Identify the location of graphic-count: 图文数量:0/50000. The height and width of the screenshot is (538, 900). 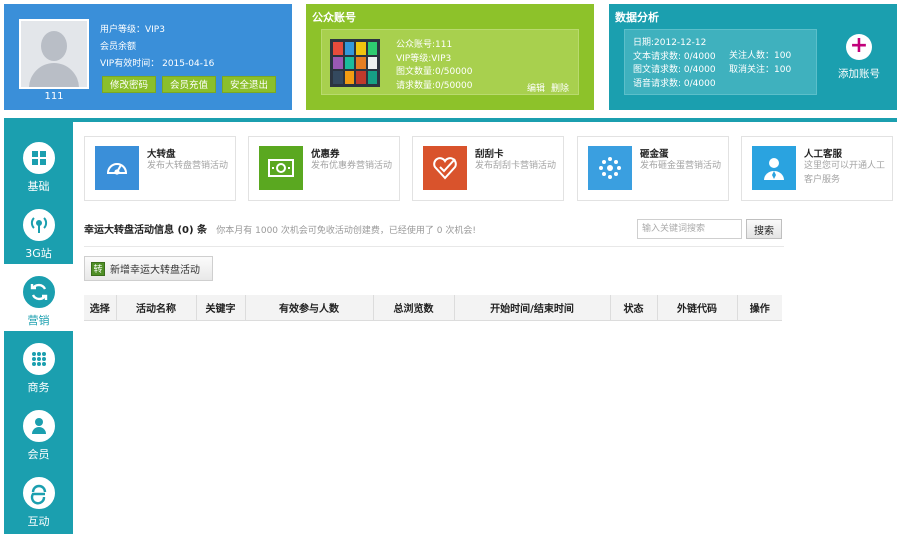
(434, 72).